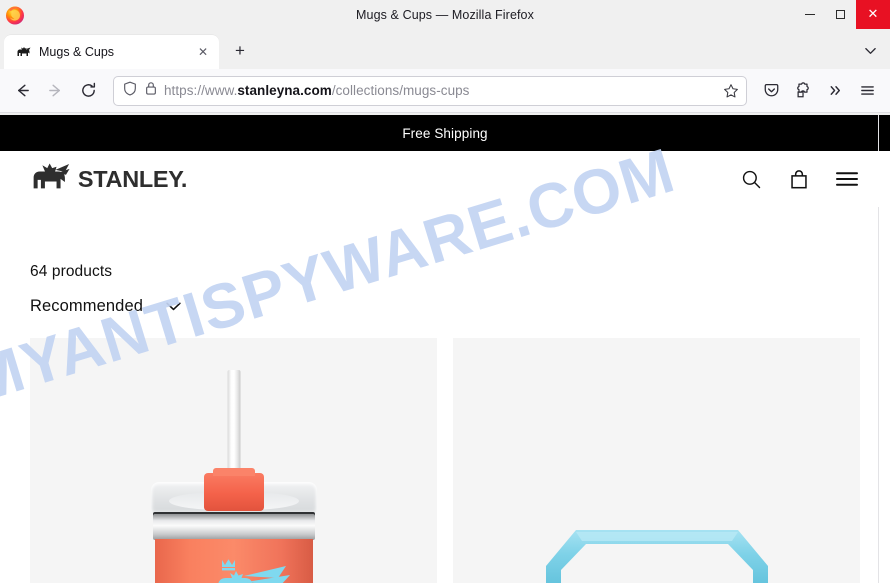 This screenshot has height=583, width=890. Describe the element at coordinates (50, 179) in the screenshot. I see `winged-bull-icon` at that location.